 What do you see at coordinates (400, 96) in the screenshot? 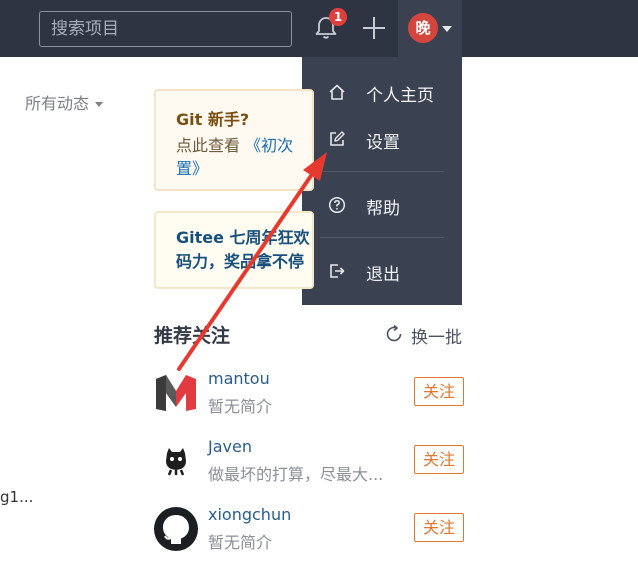
I see `menu-item-label: 个人主页` at bounding box center [400, 96].